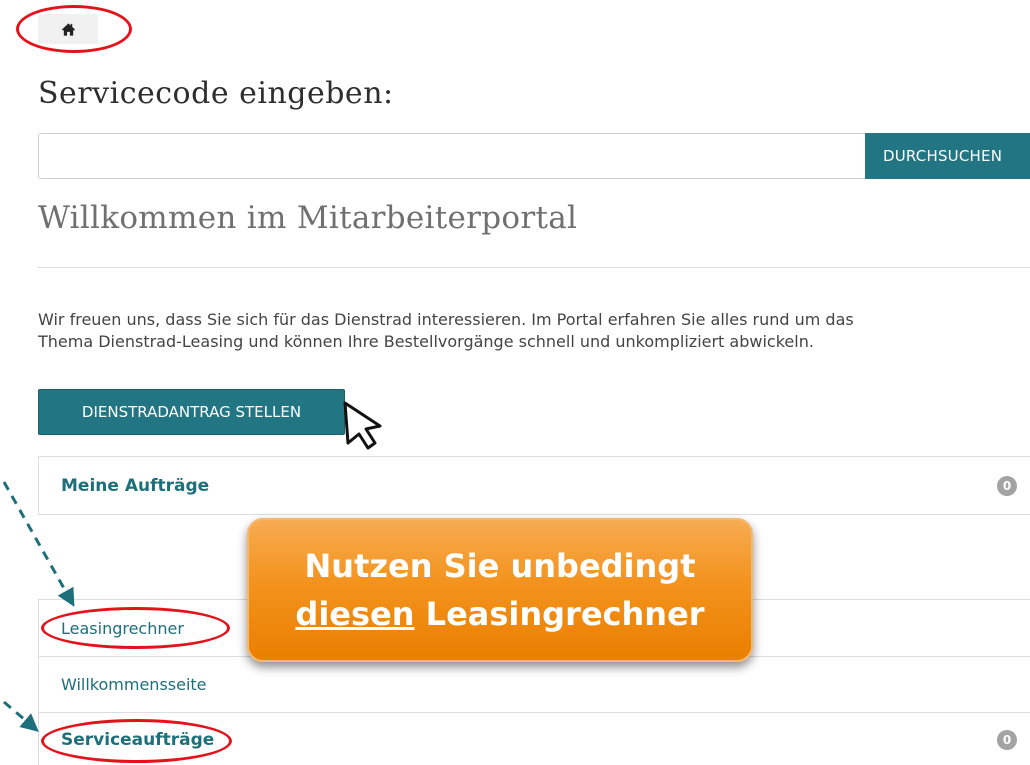 Image resolution: width=1030 pixels, height=765 pixels. I want to click on dienstradantrag-button: DIENSTRADANTRAG STELLEN, so click(191, 412).